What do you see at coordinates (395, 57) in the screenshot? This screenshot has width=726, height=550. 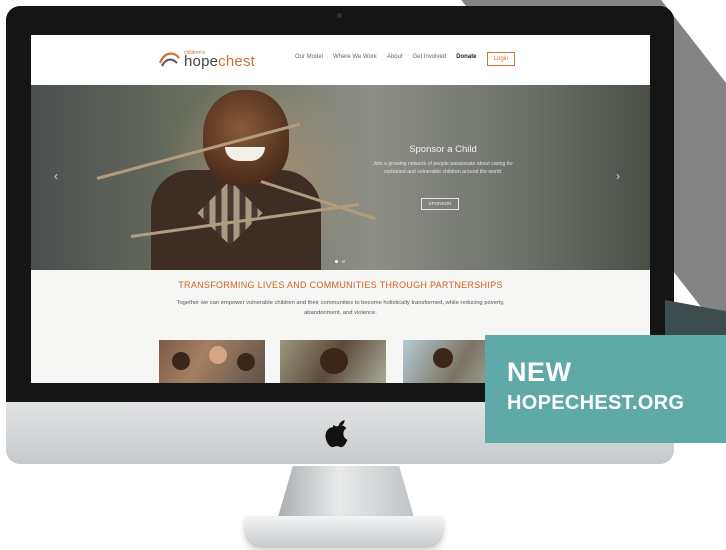 I see `nav-about: About` at bounding box center [395, 57].